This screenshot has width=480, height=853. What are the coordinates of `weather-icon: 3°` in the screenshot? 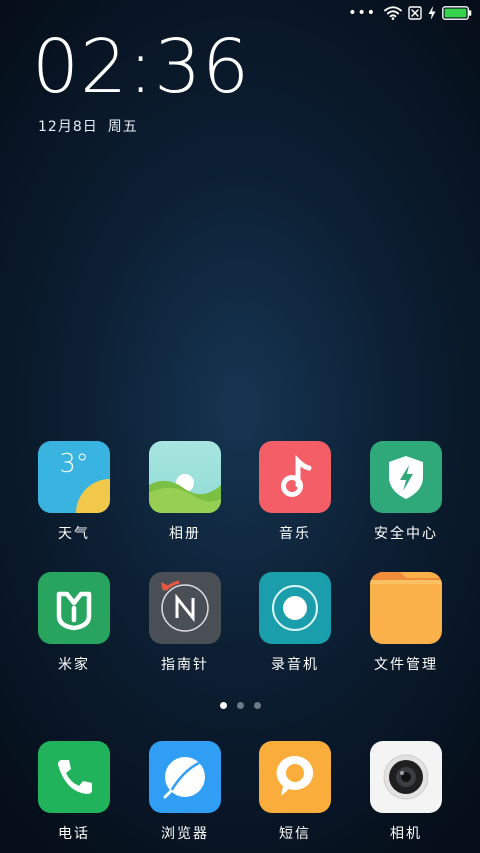 It's located at (74, 477).